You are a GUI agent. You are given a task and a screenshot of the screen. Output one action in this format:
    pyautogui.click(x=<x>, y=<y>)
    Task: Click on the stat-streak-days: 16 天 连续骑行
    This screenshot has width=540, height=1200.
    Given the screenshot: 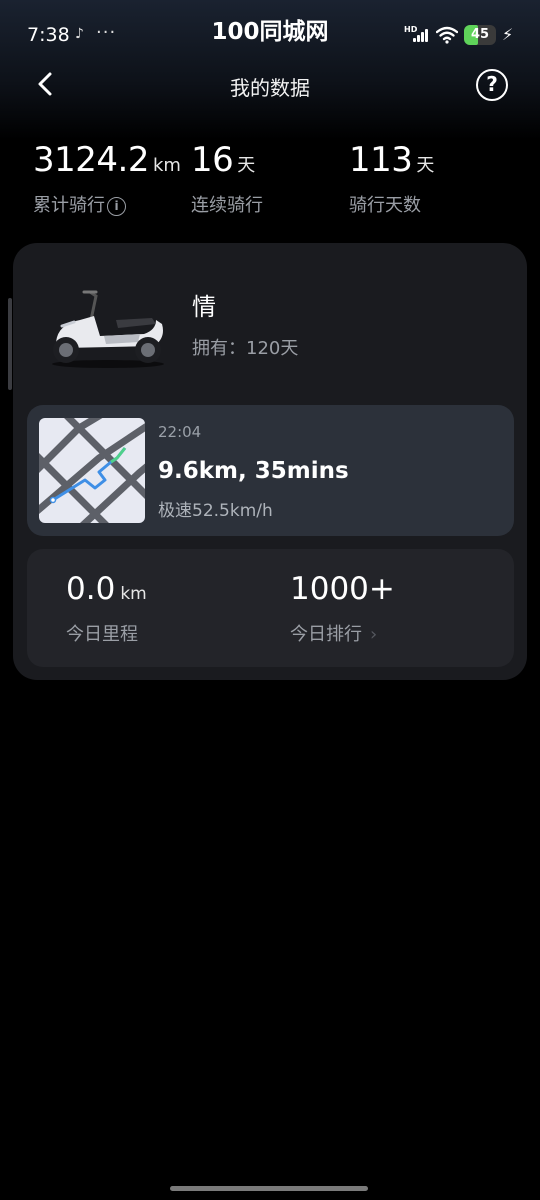 What is the action you would take?
    pyautogui.click(x=227, y=178)
    